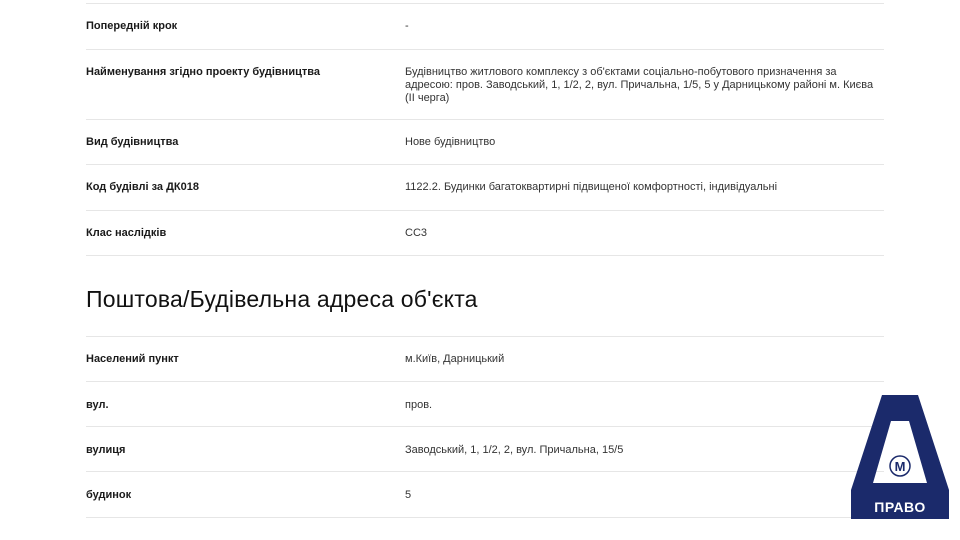  Describe the element at coordinates (416, 233) in the screenshot. I see `row-value: СС3` at that location.